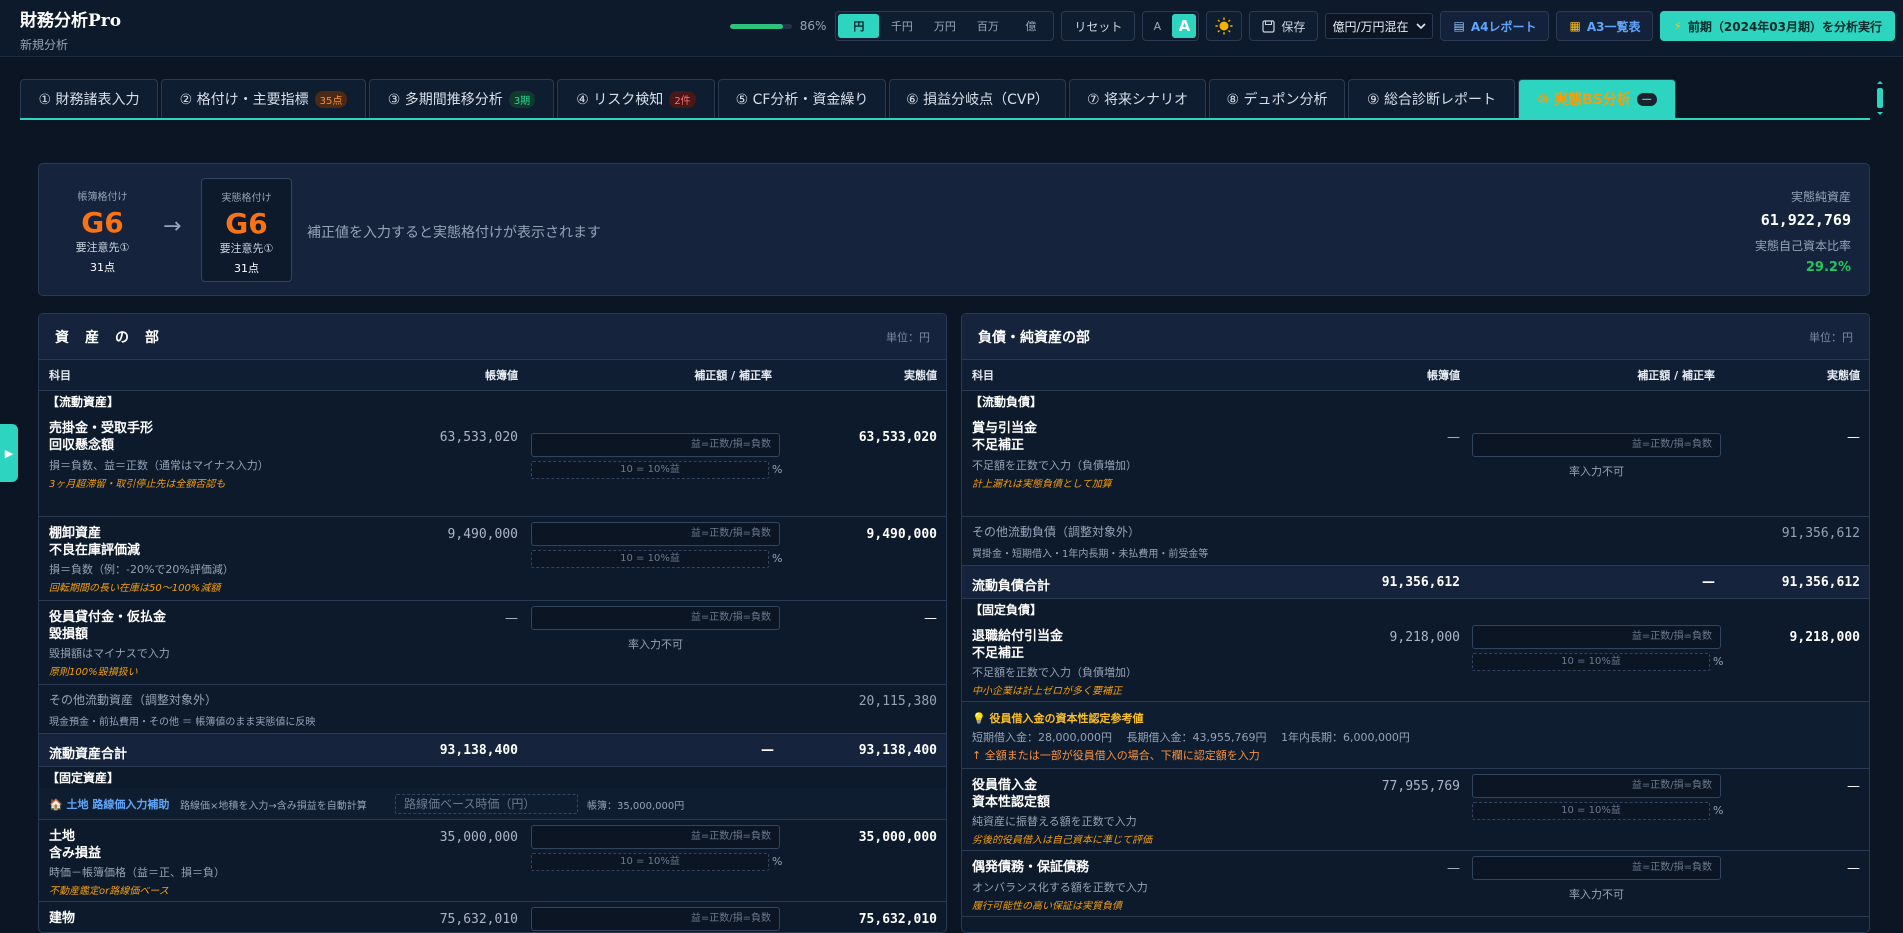  Describe the element at coordinates (492, 337) in the screenshot. I see `assets-panel-header: 資 産 の 部 単位：円` at that location.